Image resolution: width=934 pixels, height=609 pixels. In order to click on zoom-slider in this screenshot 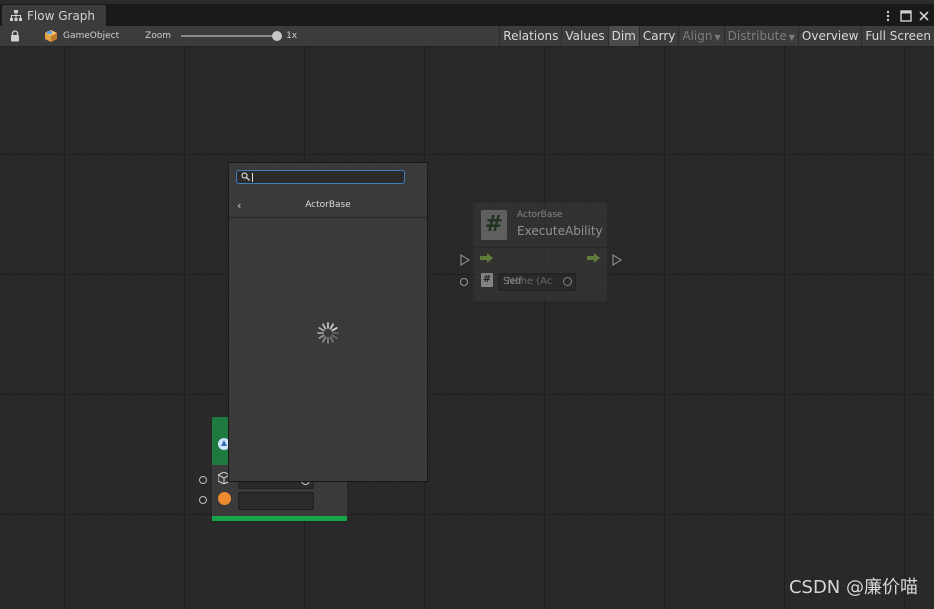, I will do `click(232, 36)`.